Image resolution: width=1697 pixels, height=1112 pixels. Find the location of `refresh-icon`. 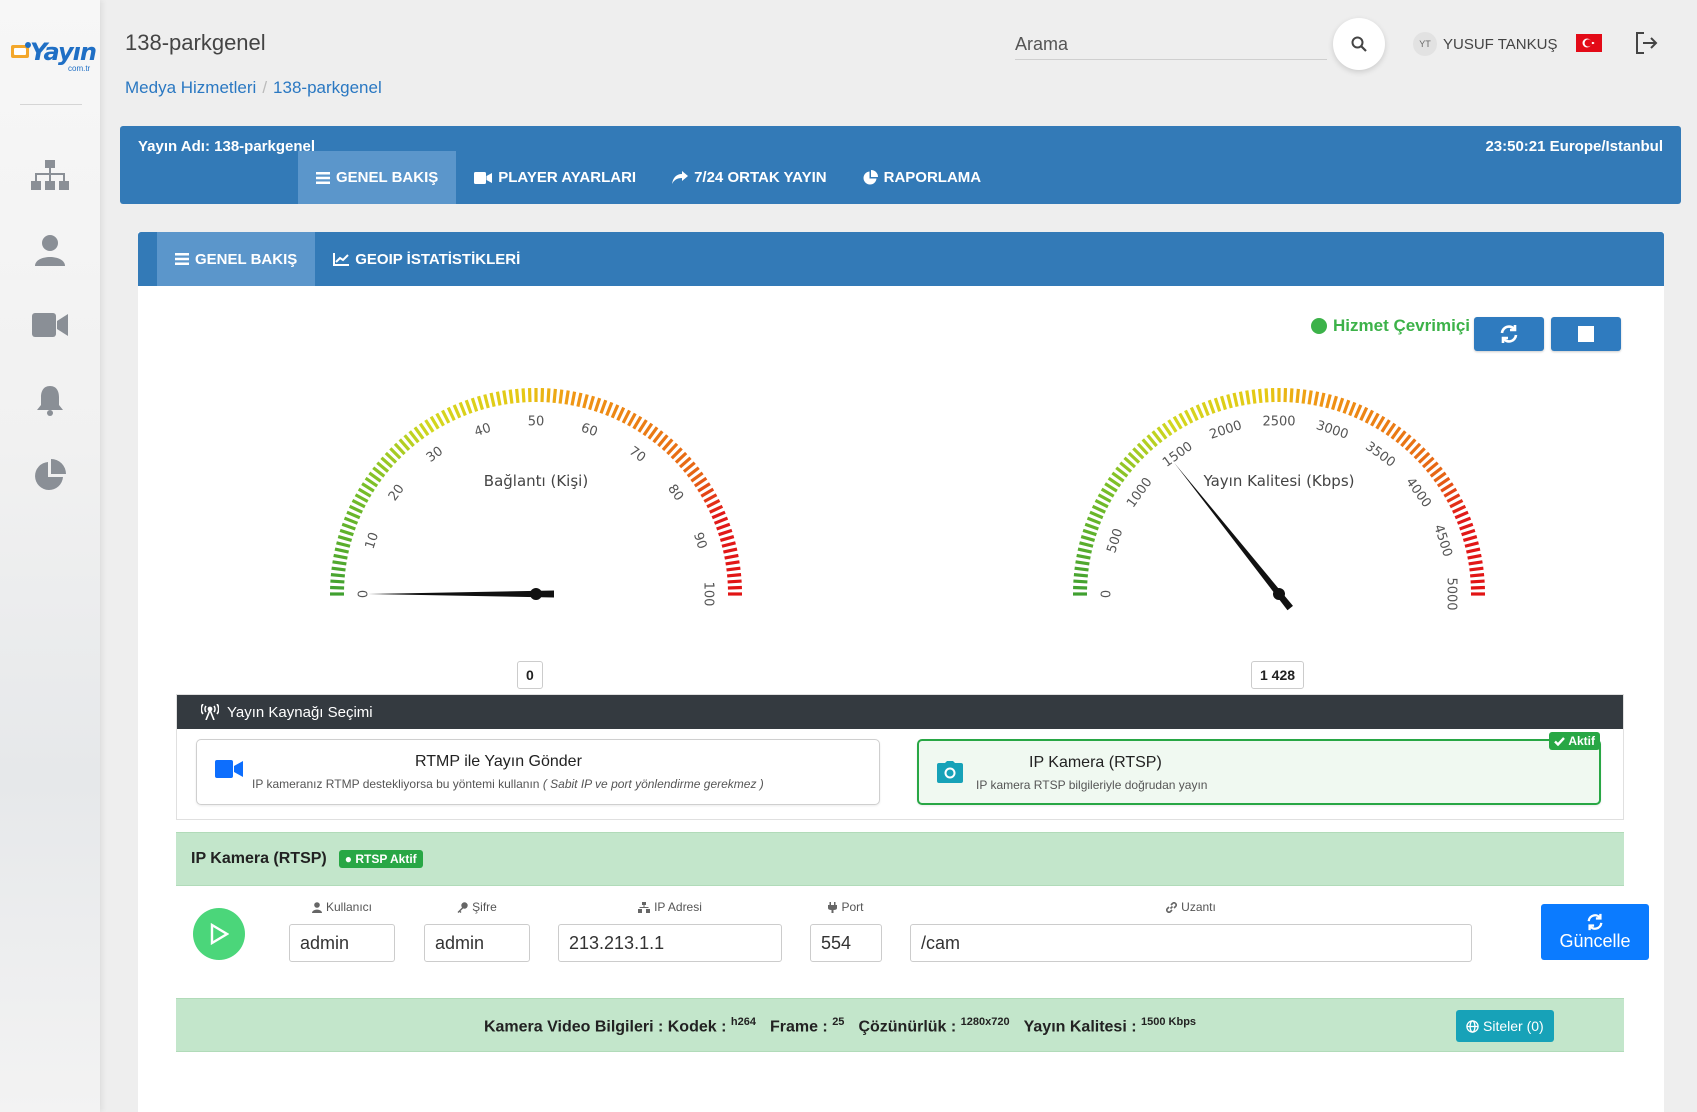

refresh-icon is located at coordinates (1509, 334).